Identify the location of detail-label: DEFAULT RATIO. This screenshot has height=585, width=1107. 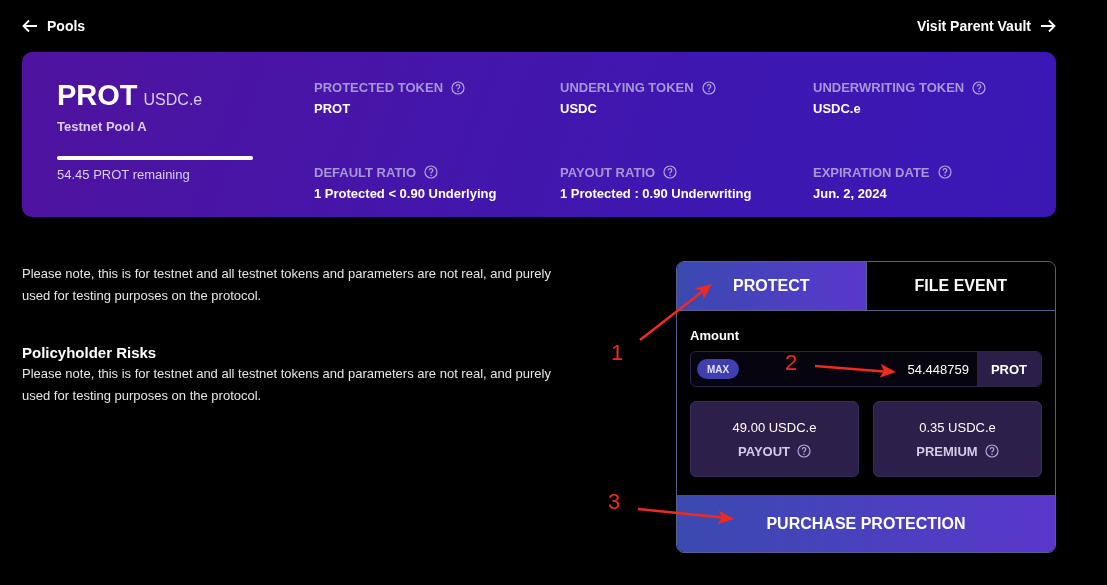
(365, 172).